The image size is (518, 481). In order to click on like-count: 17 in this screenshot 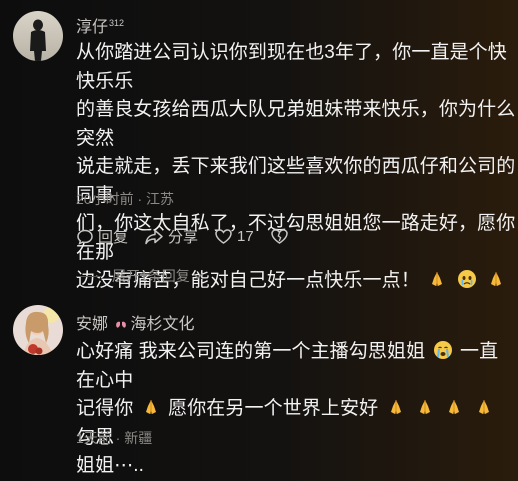, I will do `click(245, 236)`.